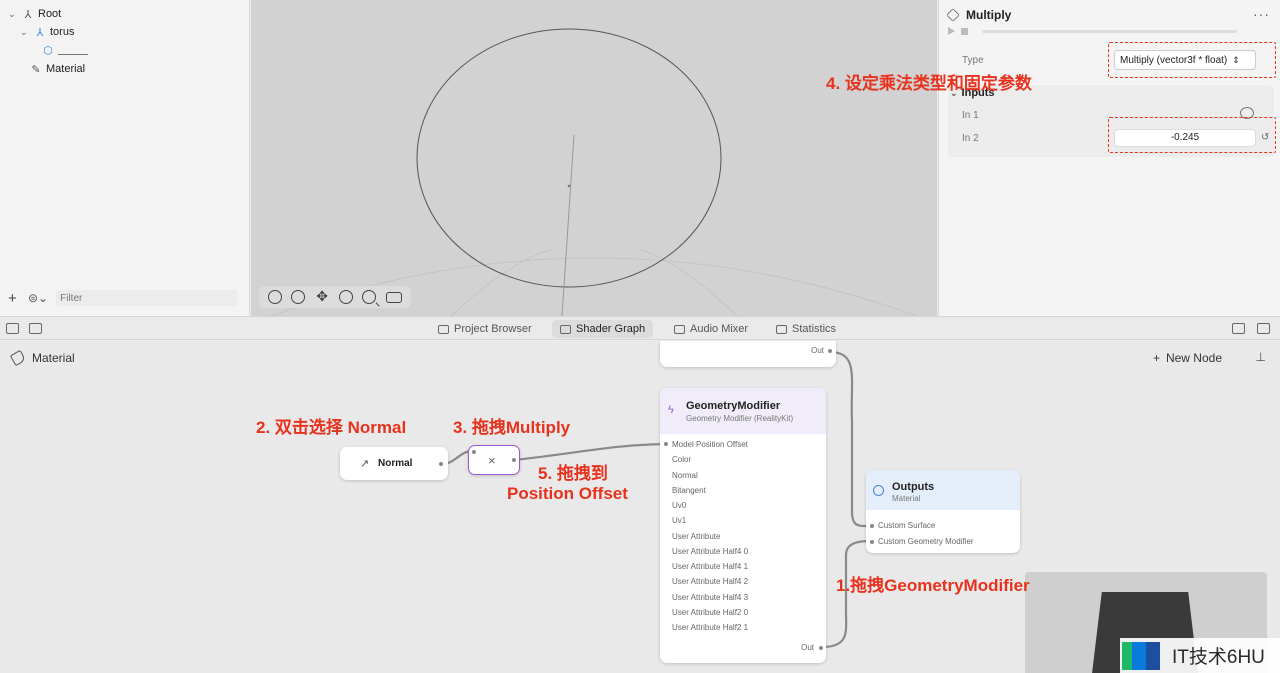  I want to click on node-subtitle: Geometry Modifier (RealityKit), so click(740, 418).